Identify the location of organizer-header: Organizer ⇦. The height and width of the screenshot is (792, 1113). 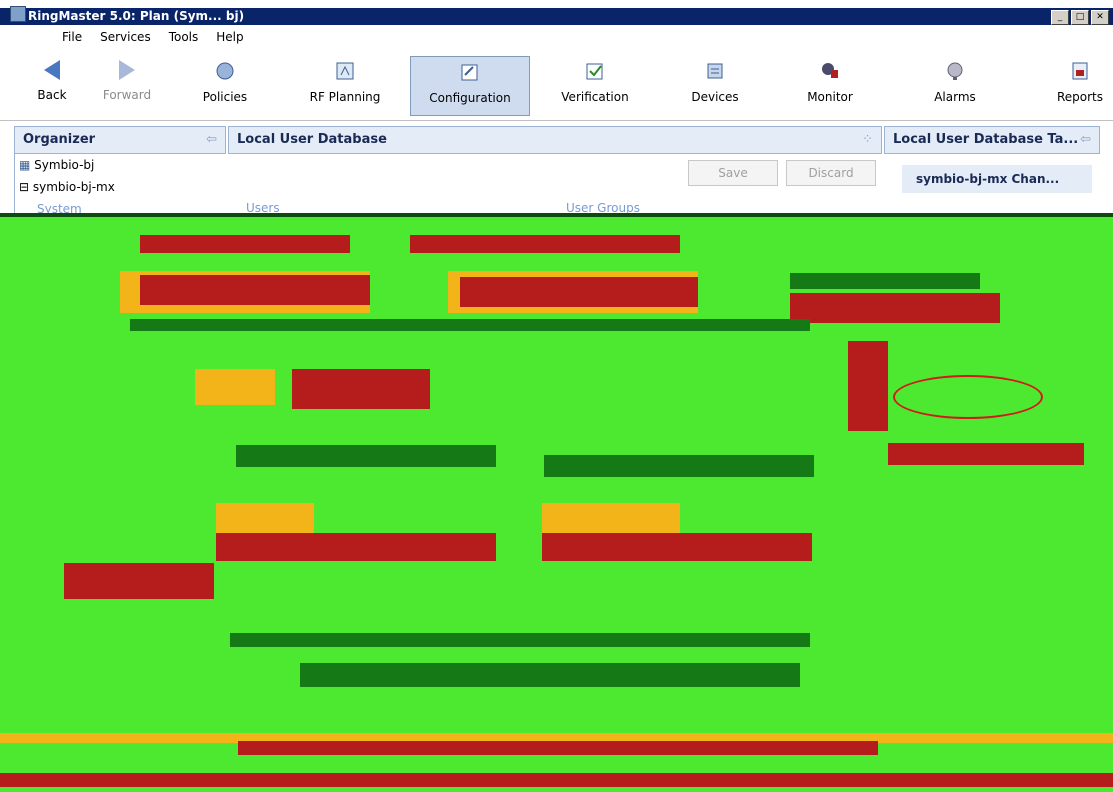
(120, 140).